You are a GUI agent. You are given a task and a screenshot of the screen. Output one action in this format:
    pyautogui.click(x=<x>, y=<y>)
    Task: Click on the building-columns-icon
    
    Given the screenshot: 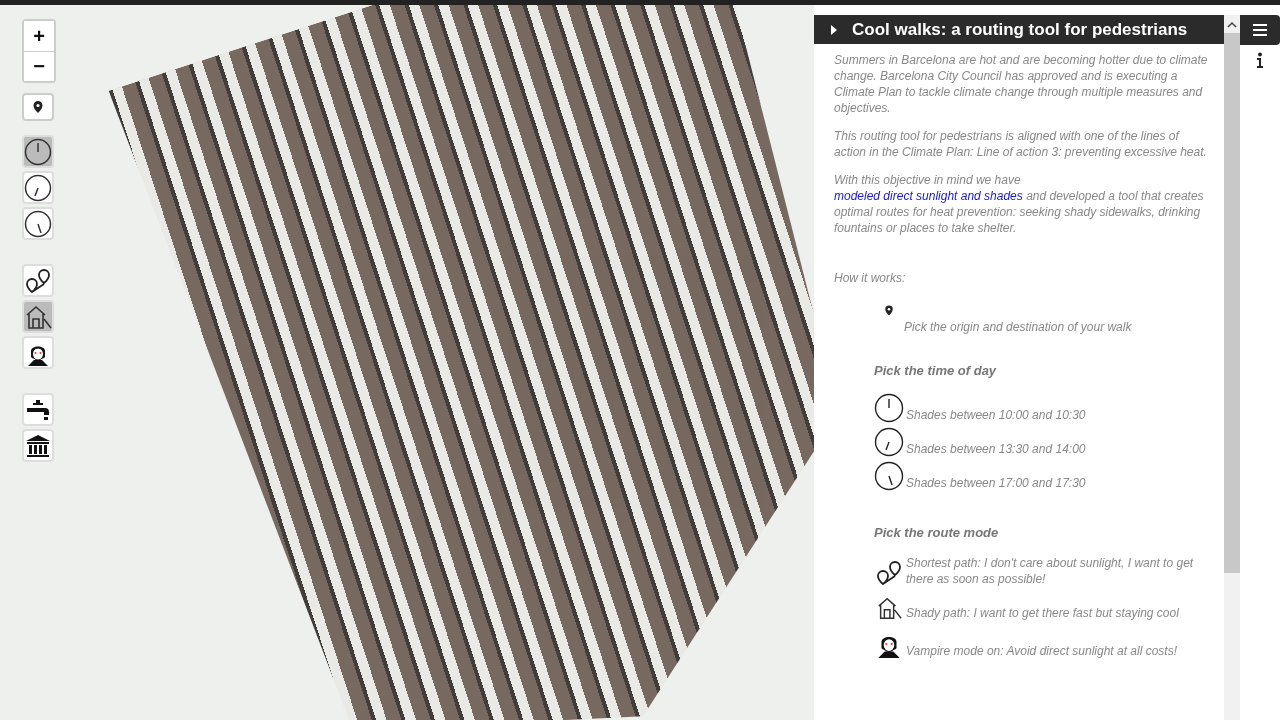 What is the action you would take?
    pyautogui.click(x=38, y=445)
    